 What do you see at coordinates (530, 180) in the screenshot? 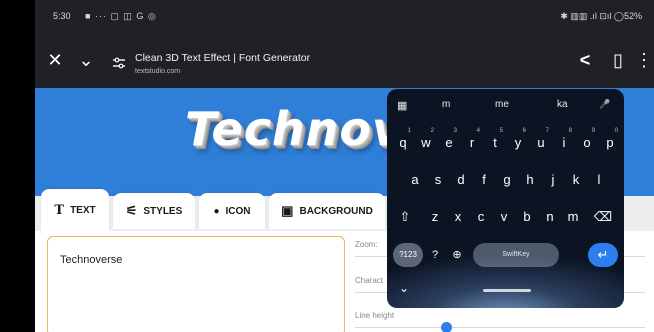
I see `key-h: h` at bounding box center [530, 180].